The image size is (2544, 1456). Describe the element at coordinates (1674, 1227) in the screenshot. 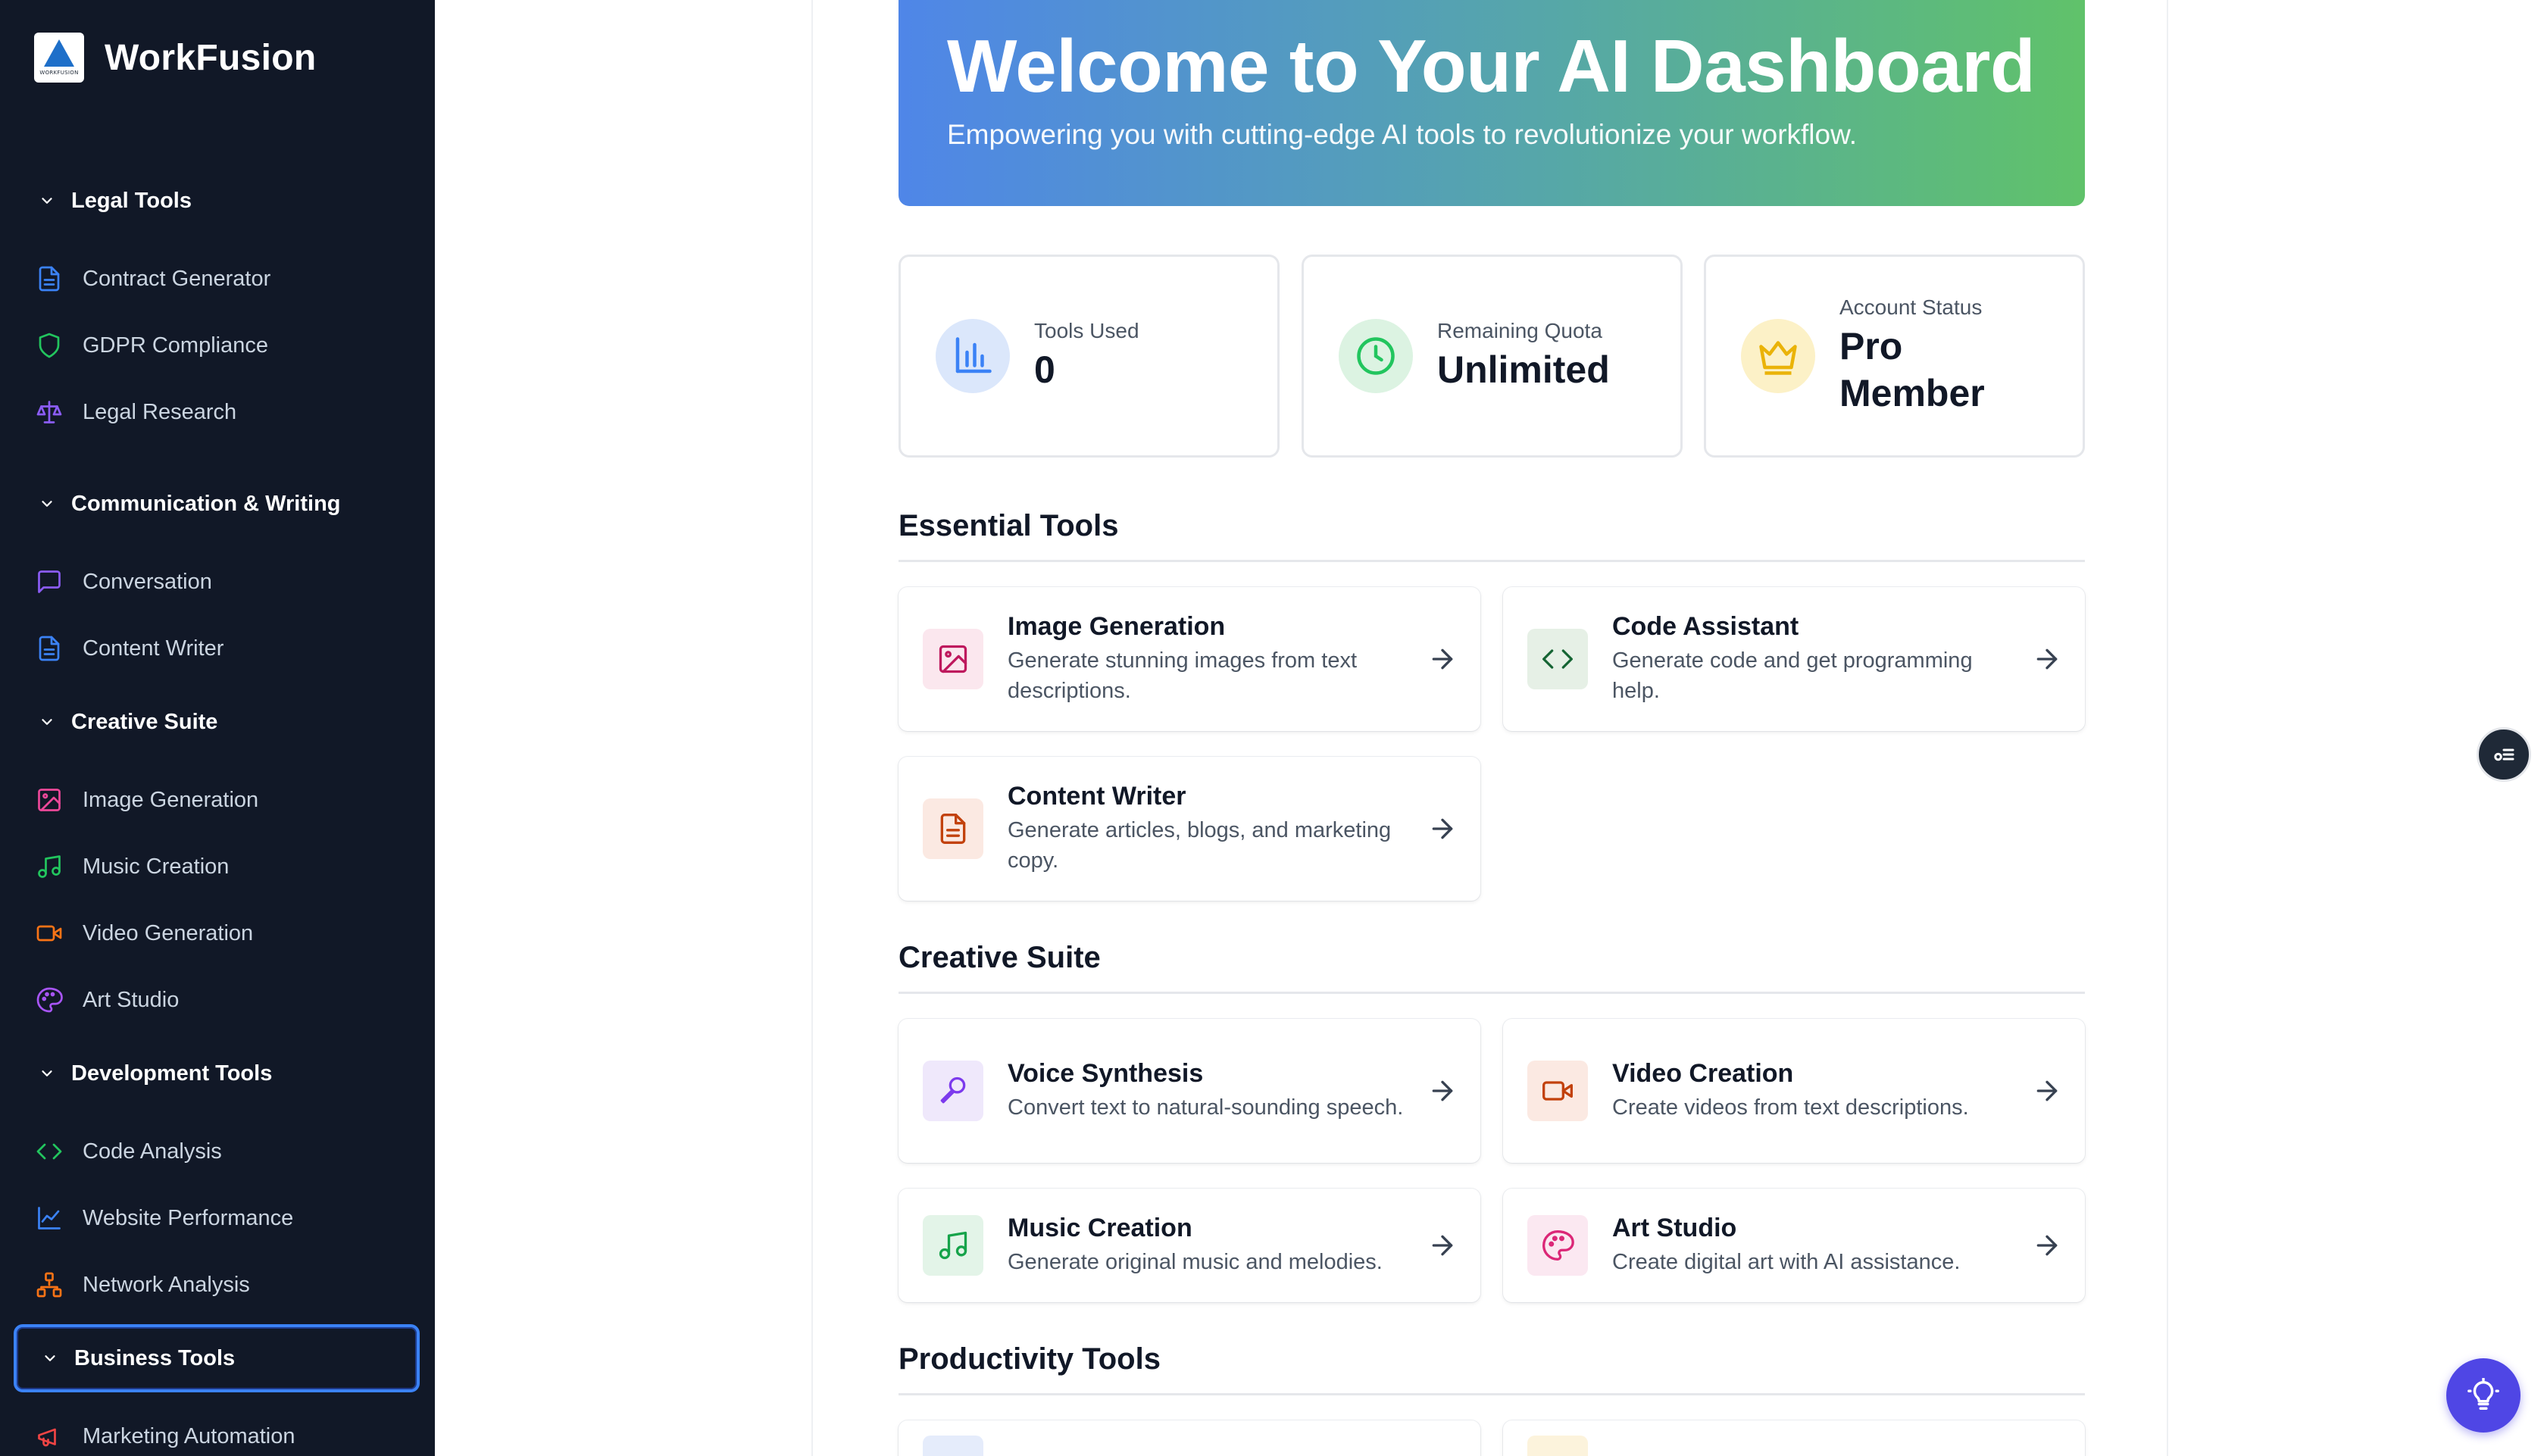

I see `tool-name: Art Studio` at that location.